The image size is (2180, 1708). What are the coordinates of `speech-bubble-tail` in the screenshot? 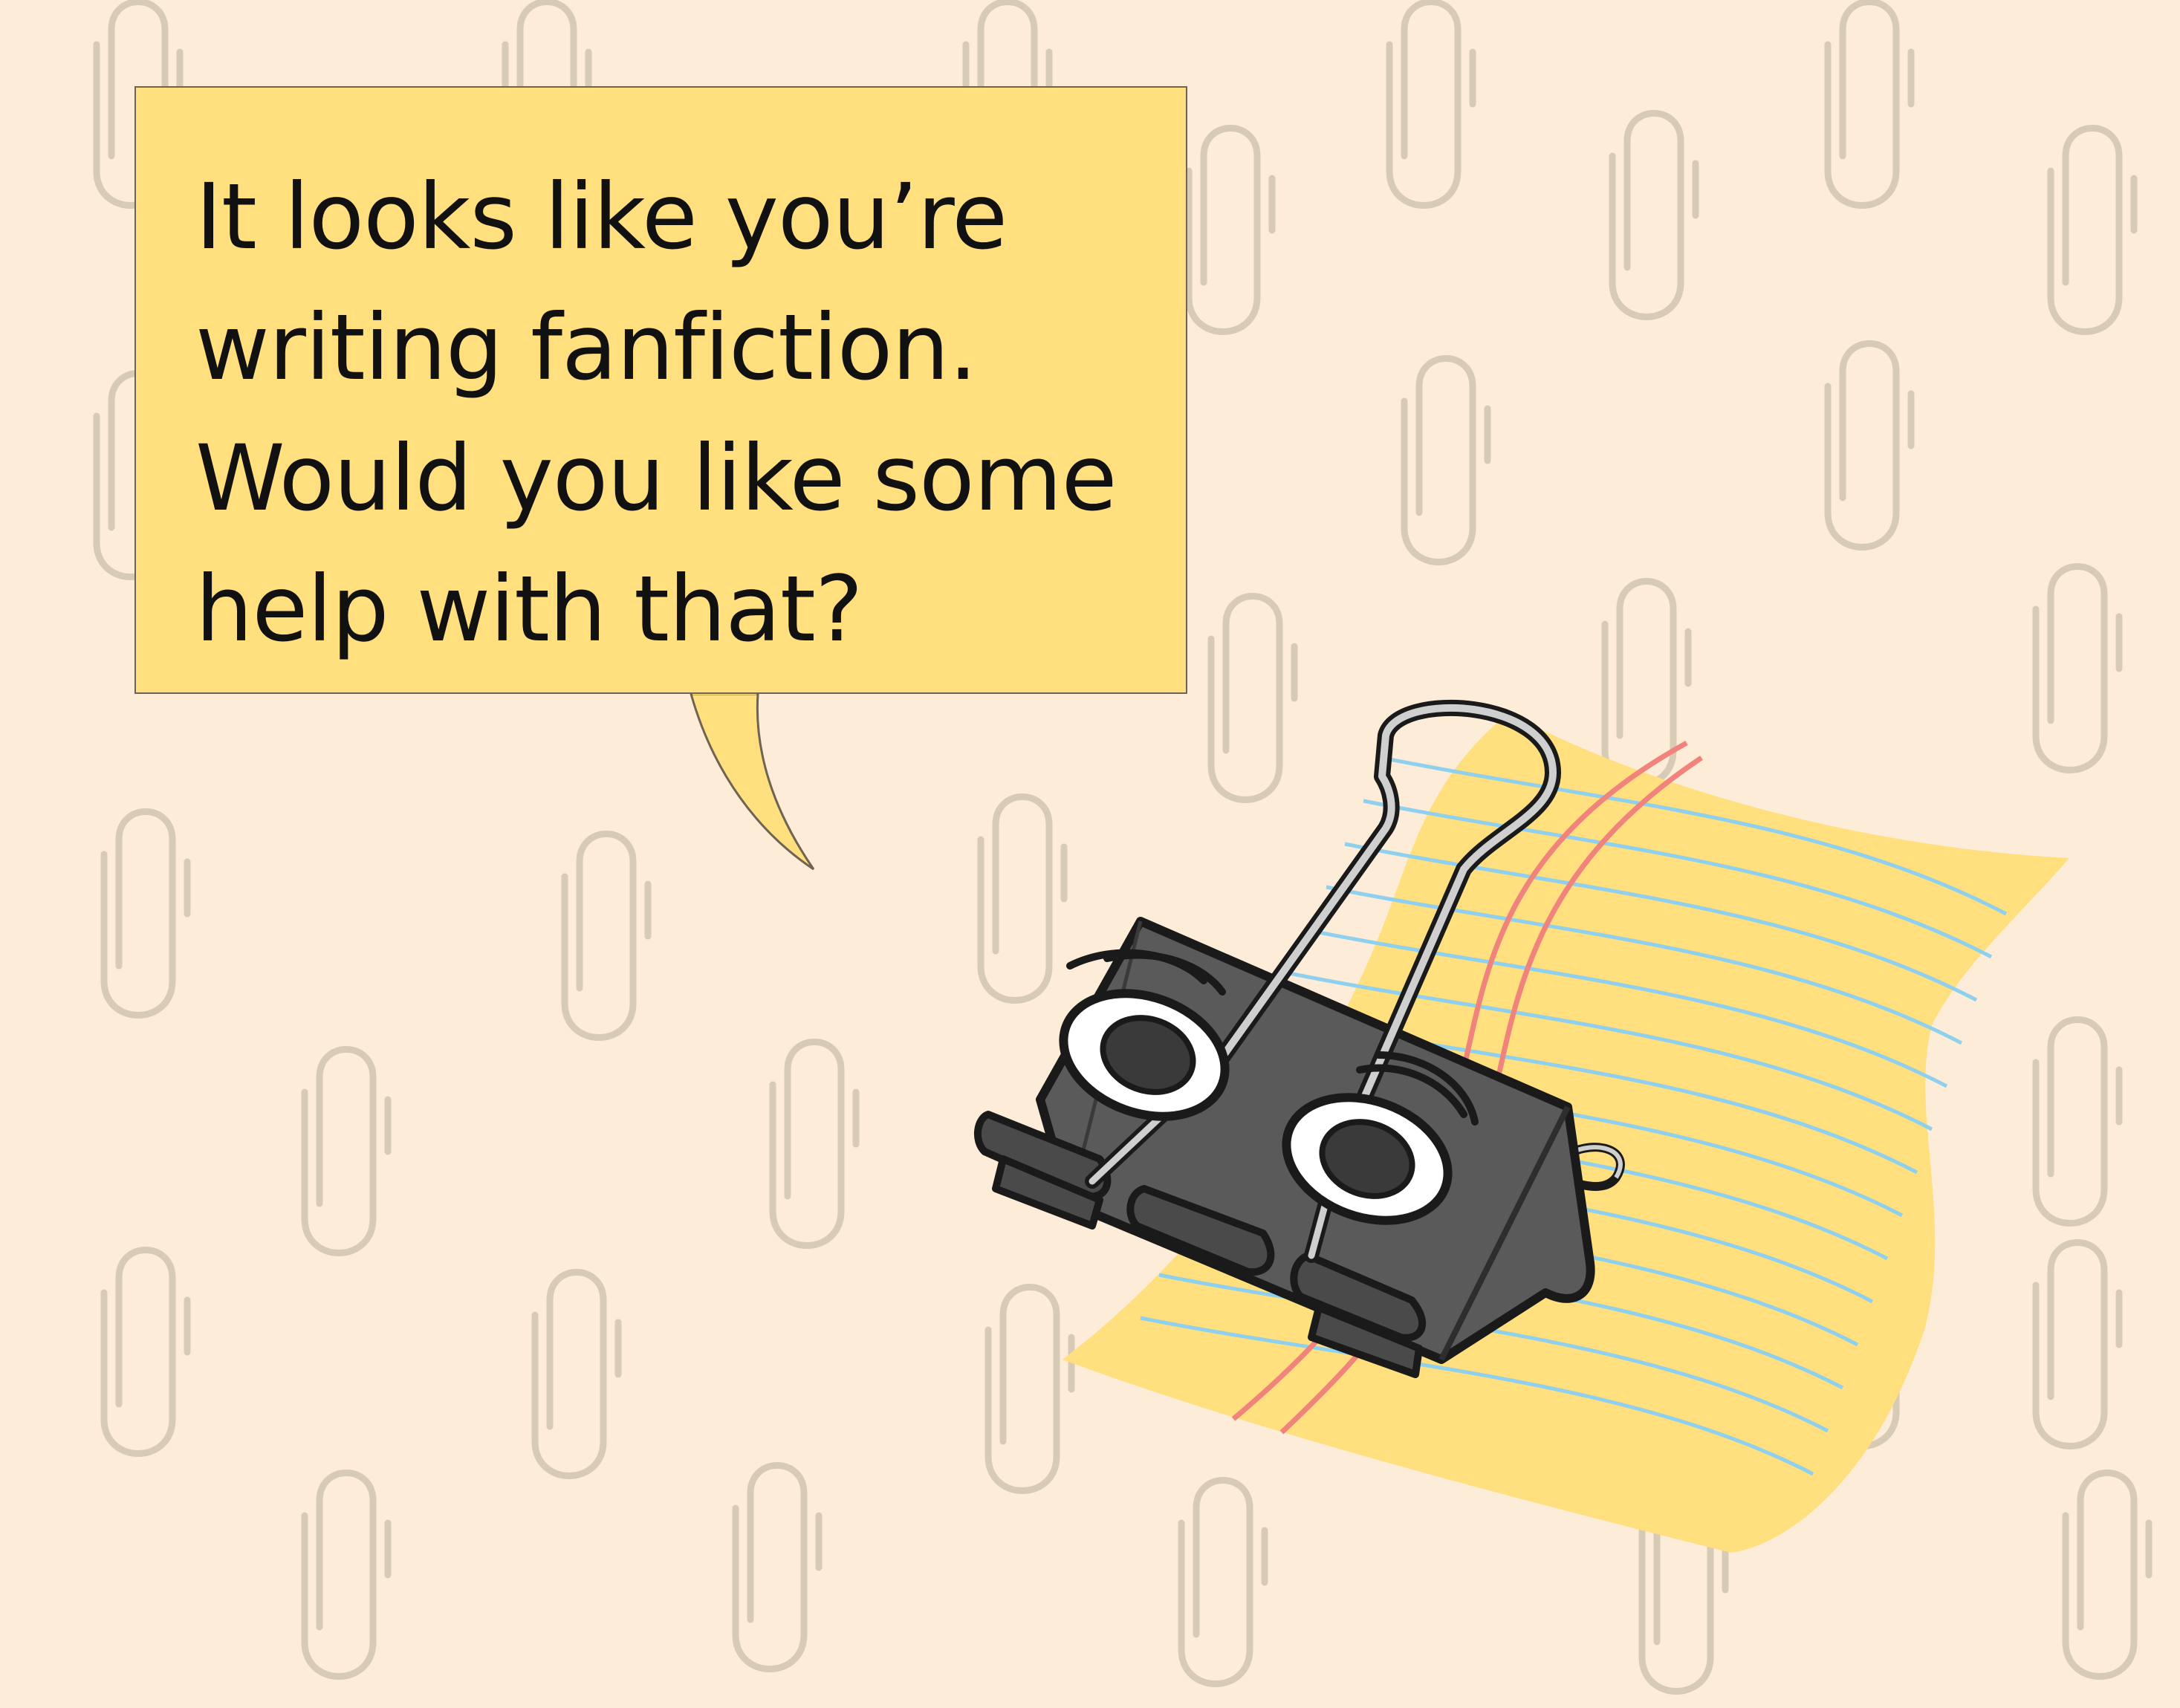 It's located at (752, 781).